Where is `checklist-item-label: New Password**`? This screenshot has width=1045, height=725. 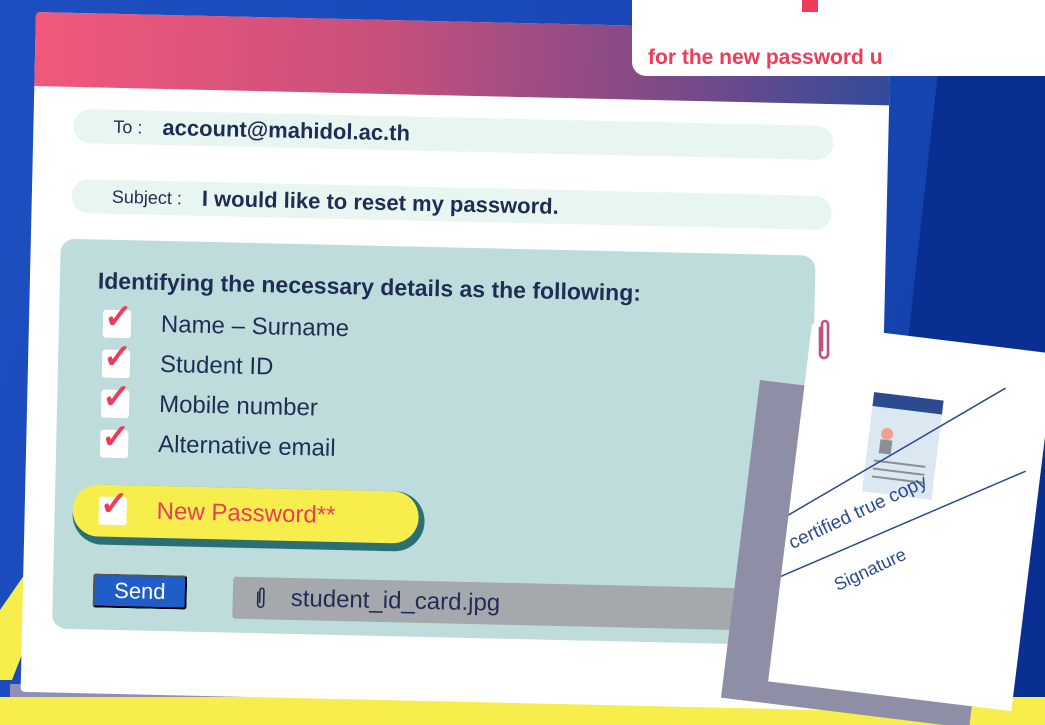 checklist-item-label: New Password** is located at coordinates (246, 513).